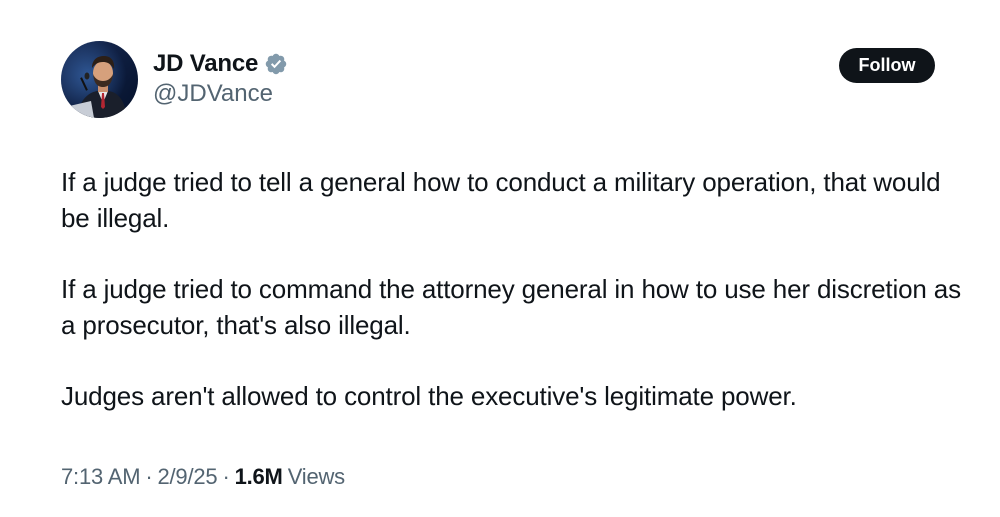 The height and width of the screenshot is (517, 1000). I want to click on views-label: Views, so click(316, 476).